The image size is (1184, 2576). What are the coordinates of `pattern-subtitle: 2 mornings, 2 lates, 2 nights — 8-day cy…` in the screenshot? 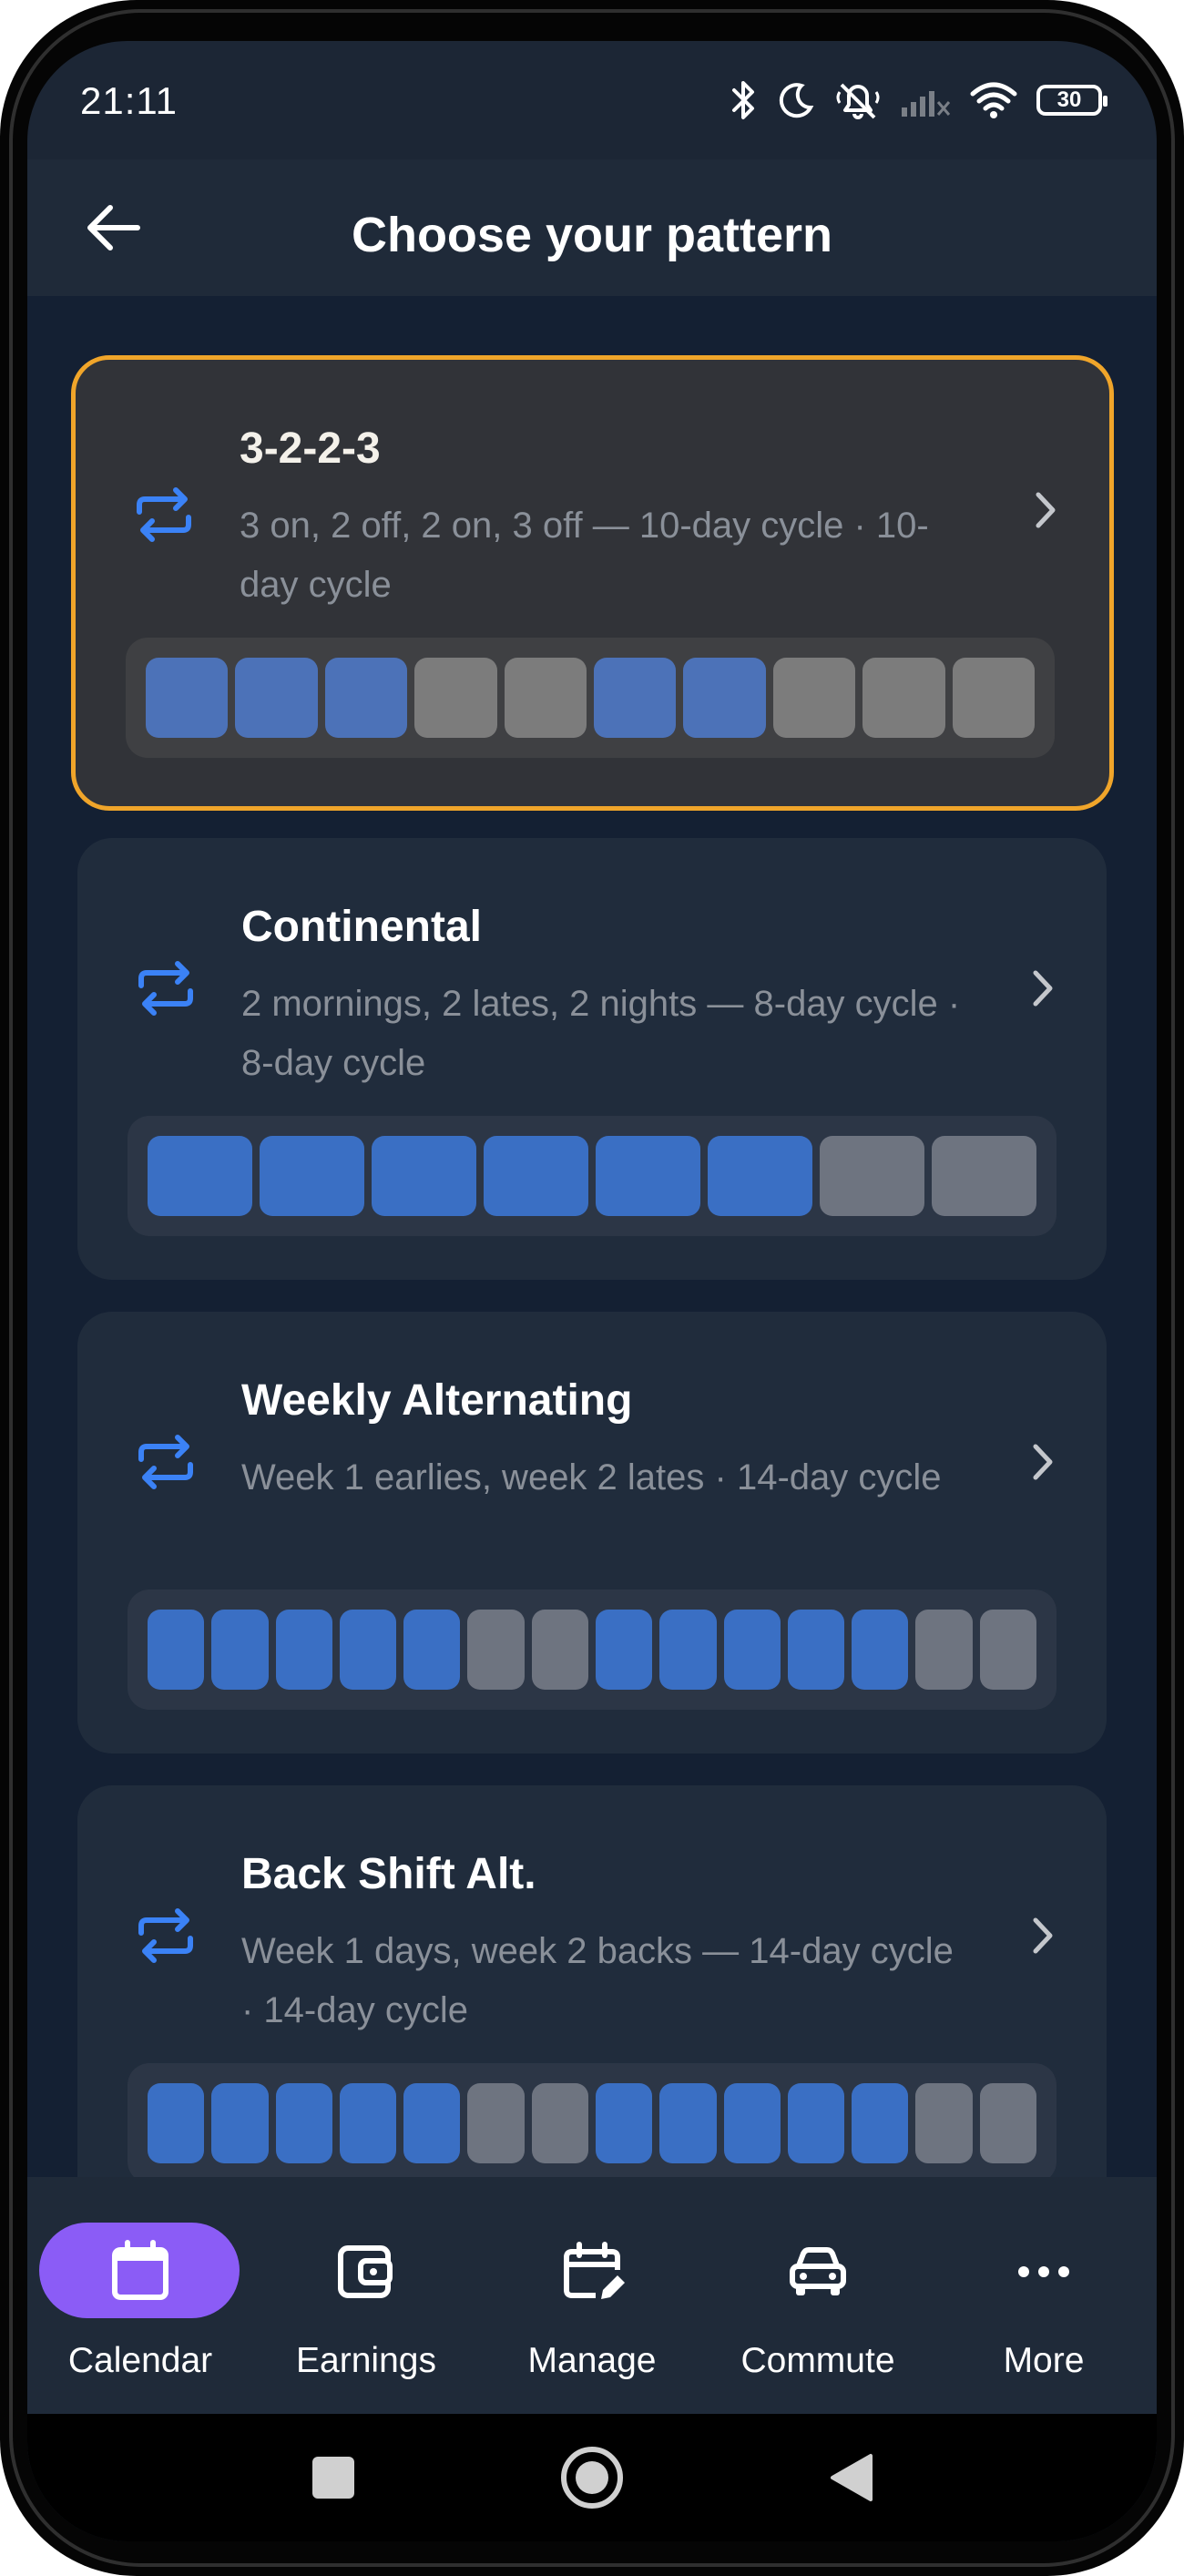 It's located at (601, 1033).